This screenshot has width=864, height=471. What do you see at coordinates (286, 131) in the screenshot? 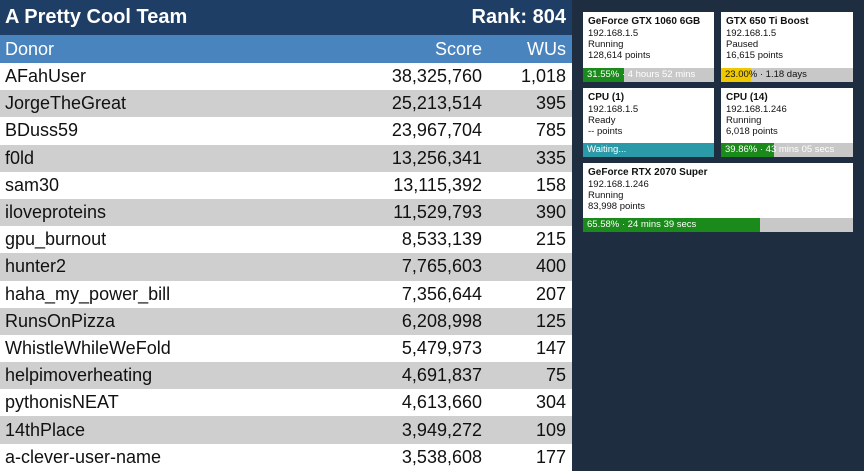
I see `donor-row: BDuss59 23,967,704 785` at bounding box center [286, 131].